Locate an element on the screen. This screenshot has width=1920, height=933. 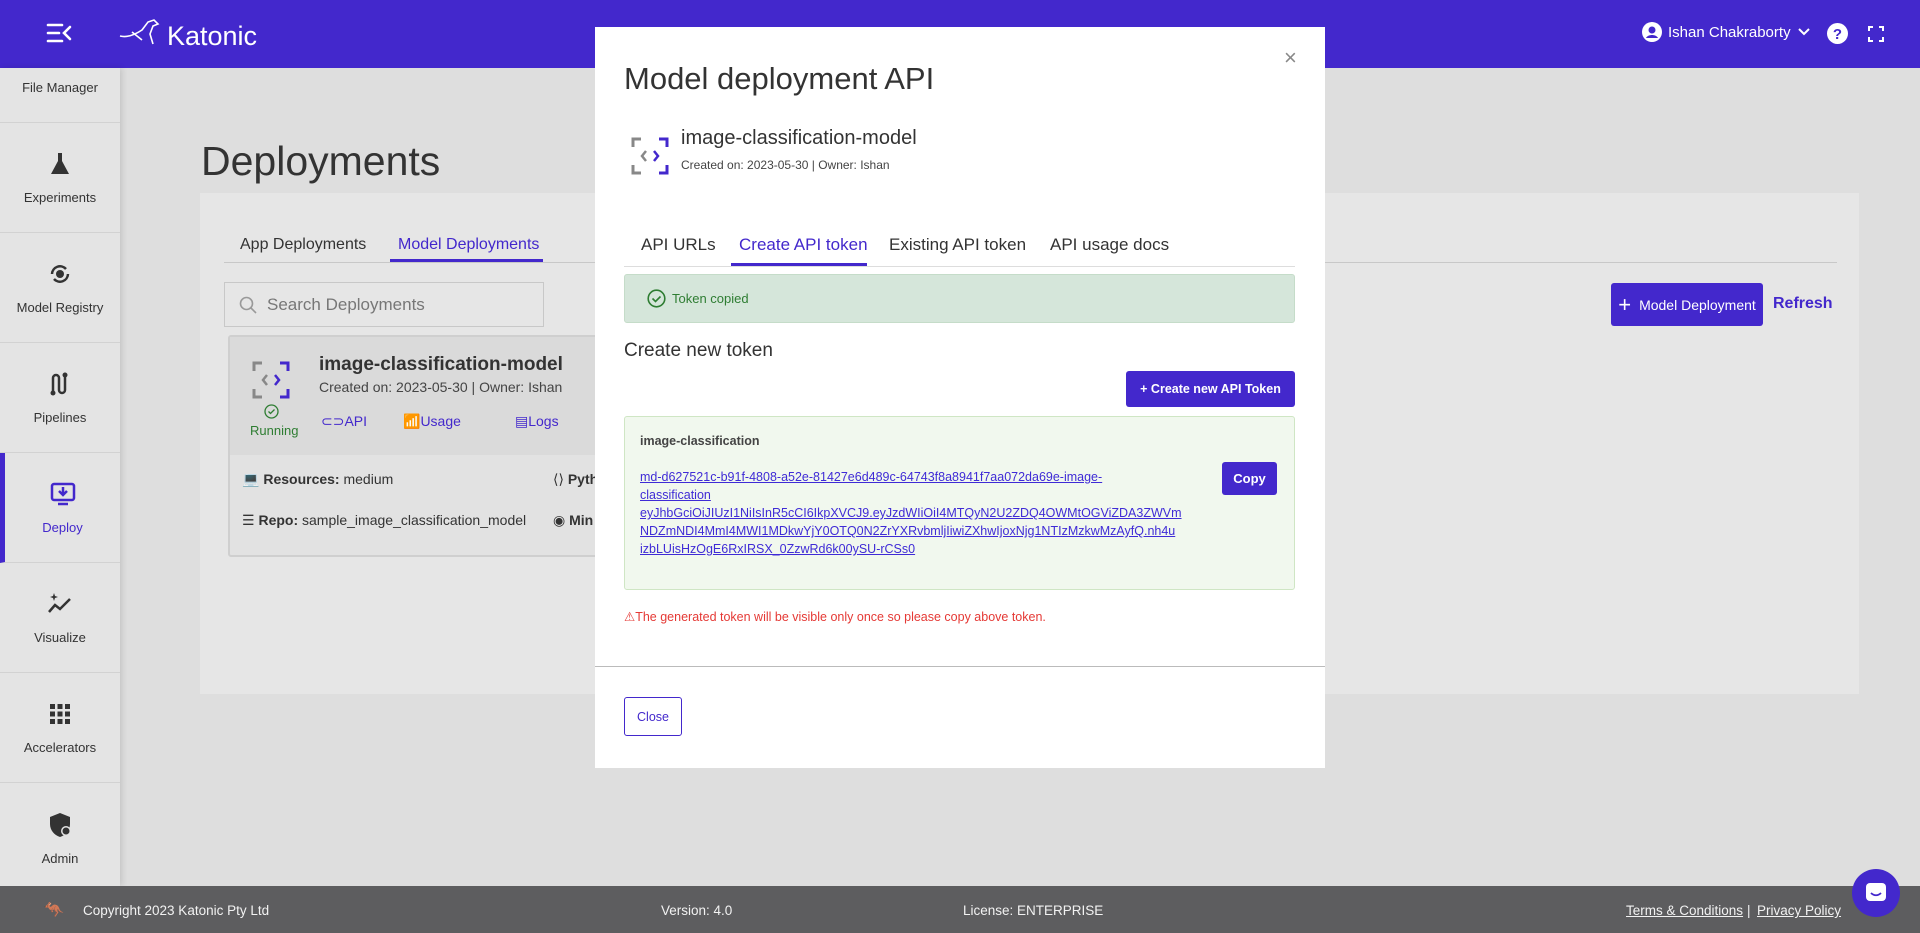
sidebar-item-pipelines: Pipelines is located at coordinates (60, 398).